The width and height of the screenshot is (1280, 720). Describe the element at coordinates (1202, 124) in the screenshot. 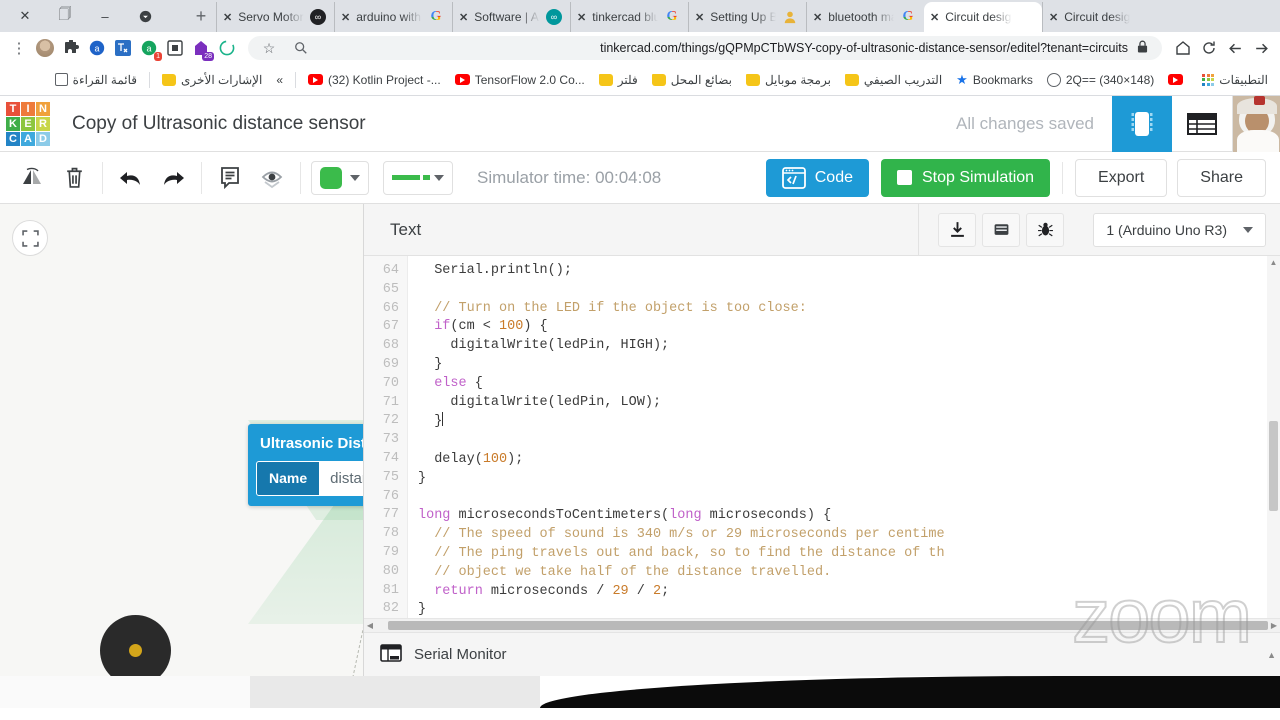

I see `list-view-button` at that location.